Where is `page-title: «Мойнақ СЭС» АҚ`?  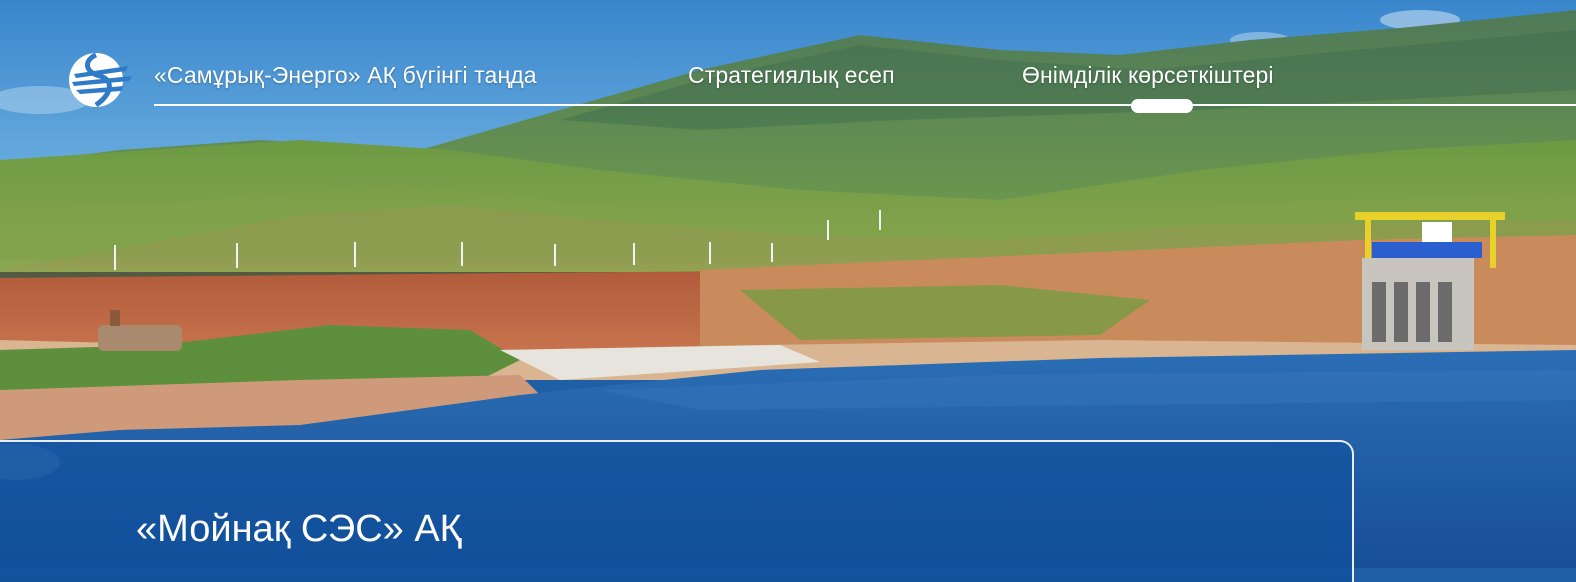 page-title: «Мойнақ СЭС» АҚ is located at coordinates (299, 529).